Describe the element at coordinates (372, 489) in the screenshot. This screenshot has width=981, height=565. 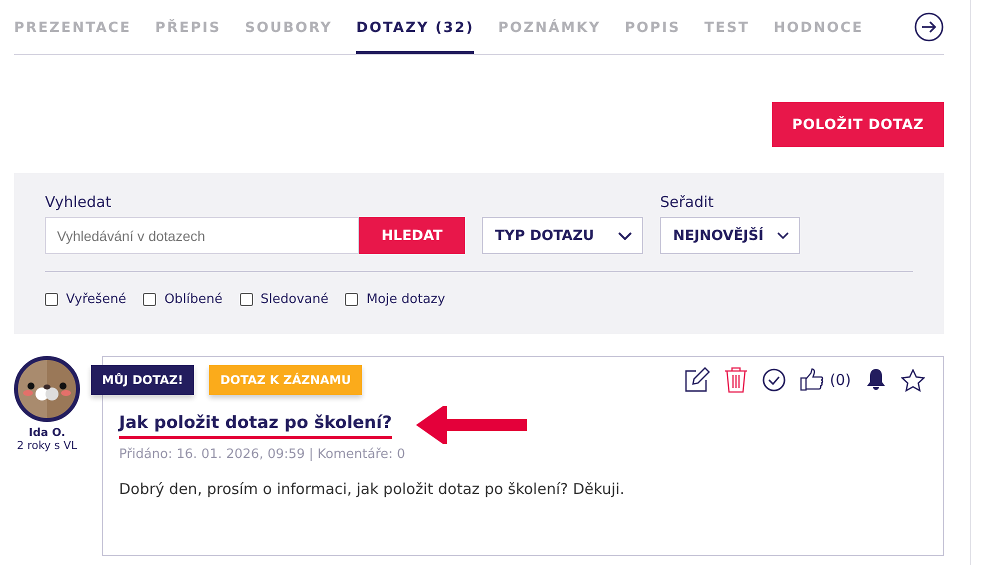
I see `question-body: Dobrý den, prosím o informaci, jak položit dotaz po školení? Děkuji.` at that location.